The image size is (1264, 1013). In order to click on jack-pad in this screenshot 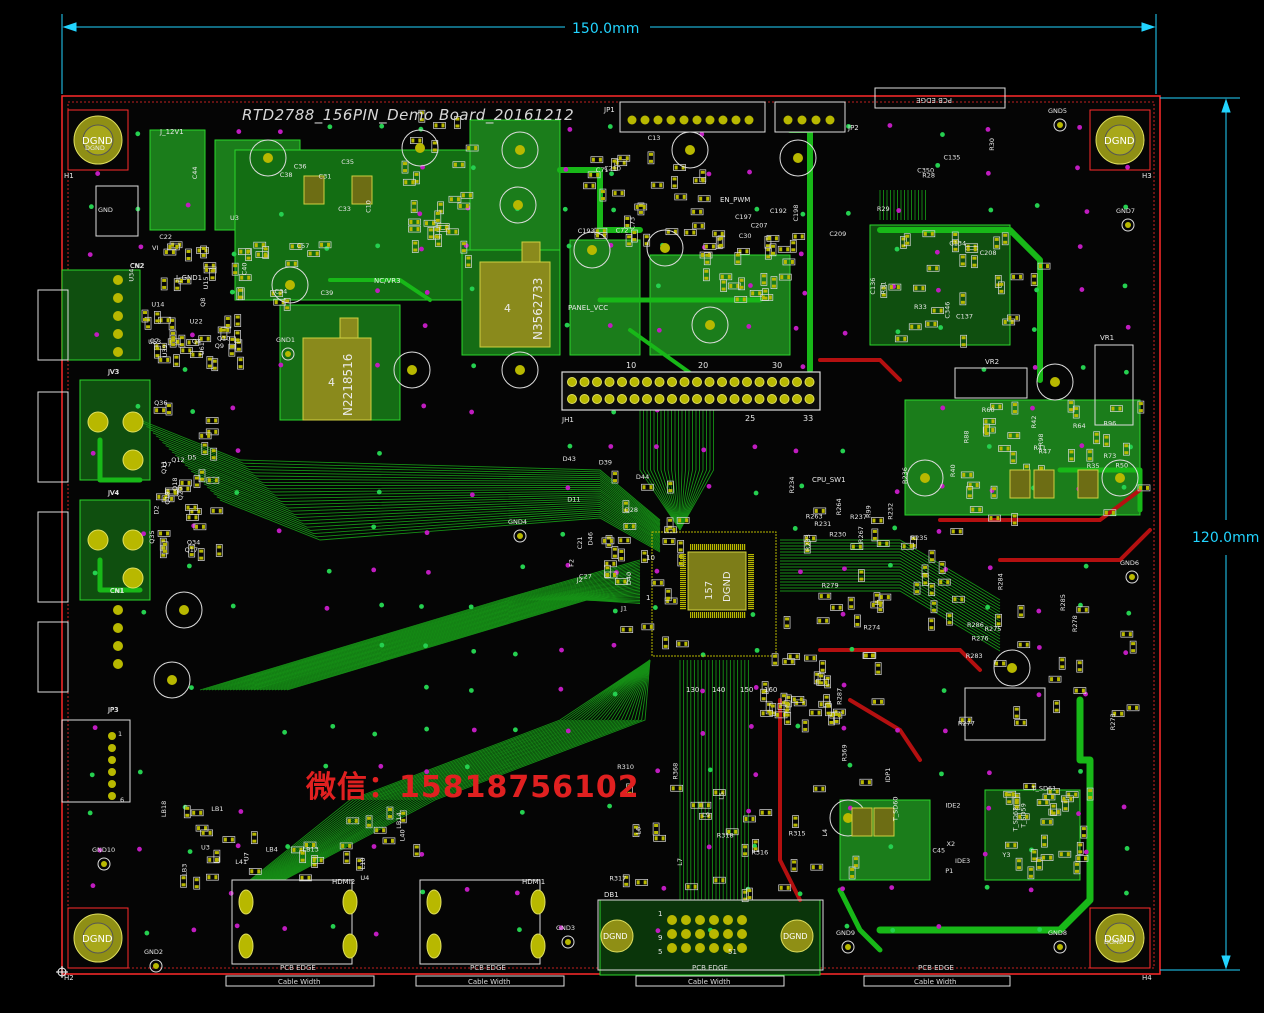, I will do `click(98, 422)`.